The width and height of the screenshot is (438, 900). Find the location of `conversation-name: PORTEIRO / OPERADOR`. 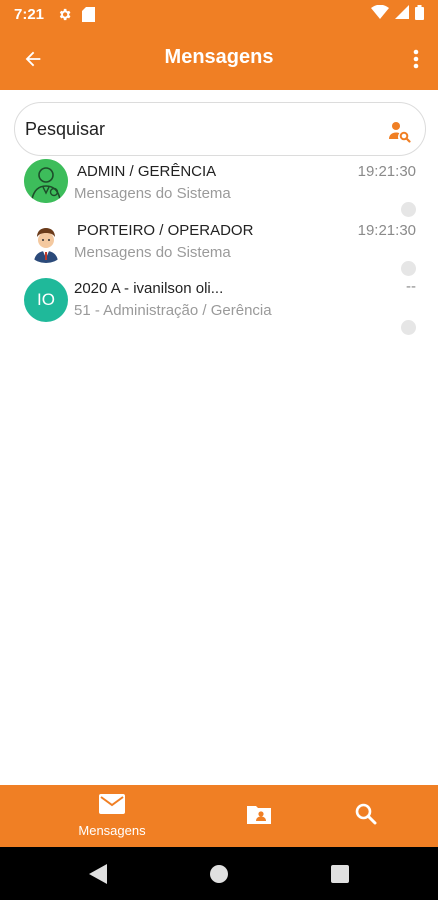

conversation-name: PORTEIRO / OPERADOR is located at coordinates (165, 230).